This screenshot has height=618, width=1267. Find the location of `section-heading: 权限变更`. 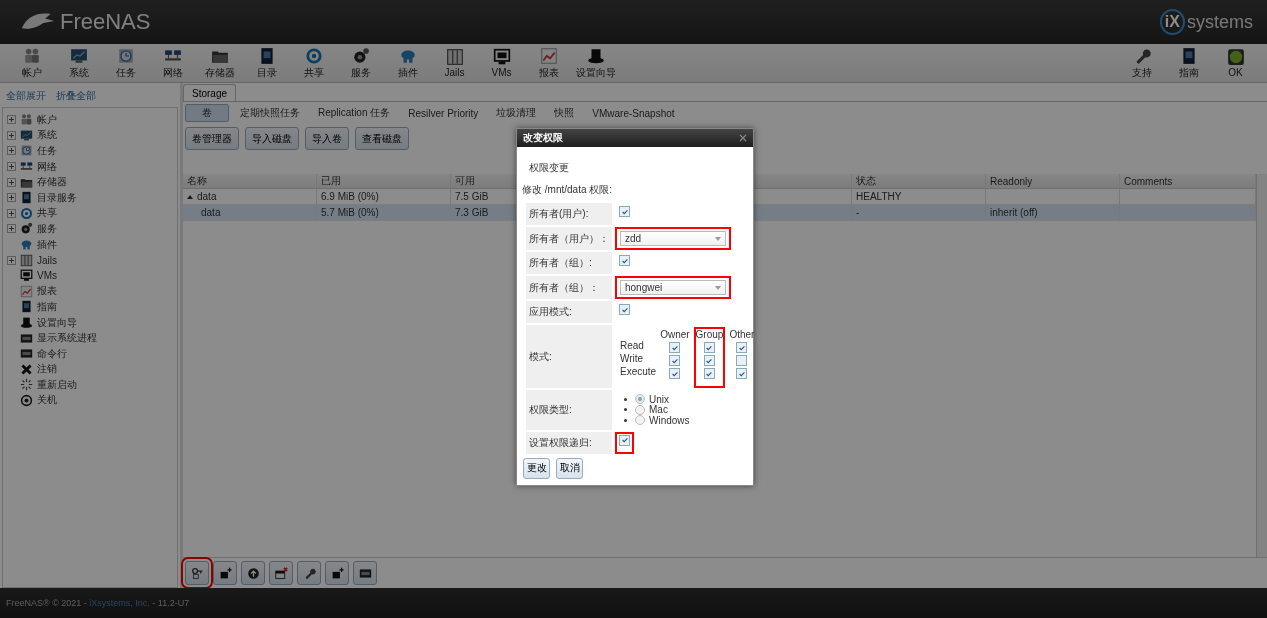

section-heading: 权限变更 is located at coordinates (549, 168).